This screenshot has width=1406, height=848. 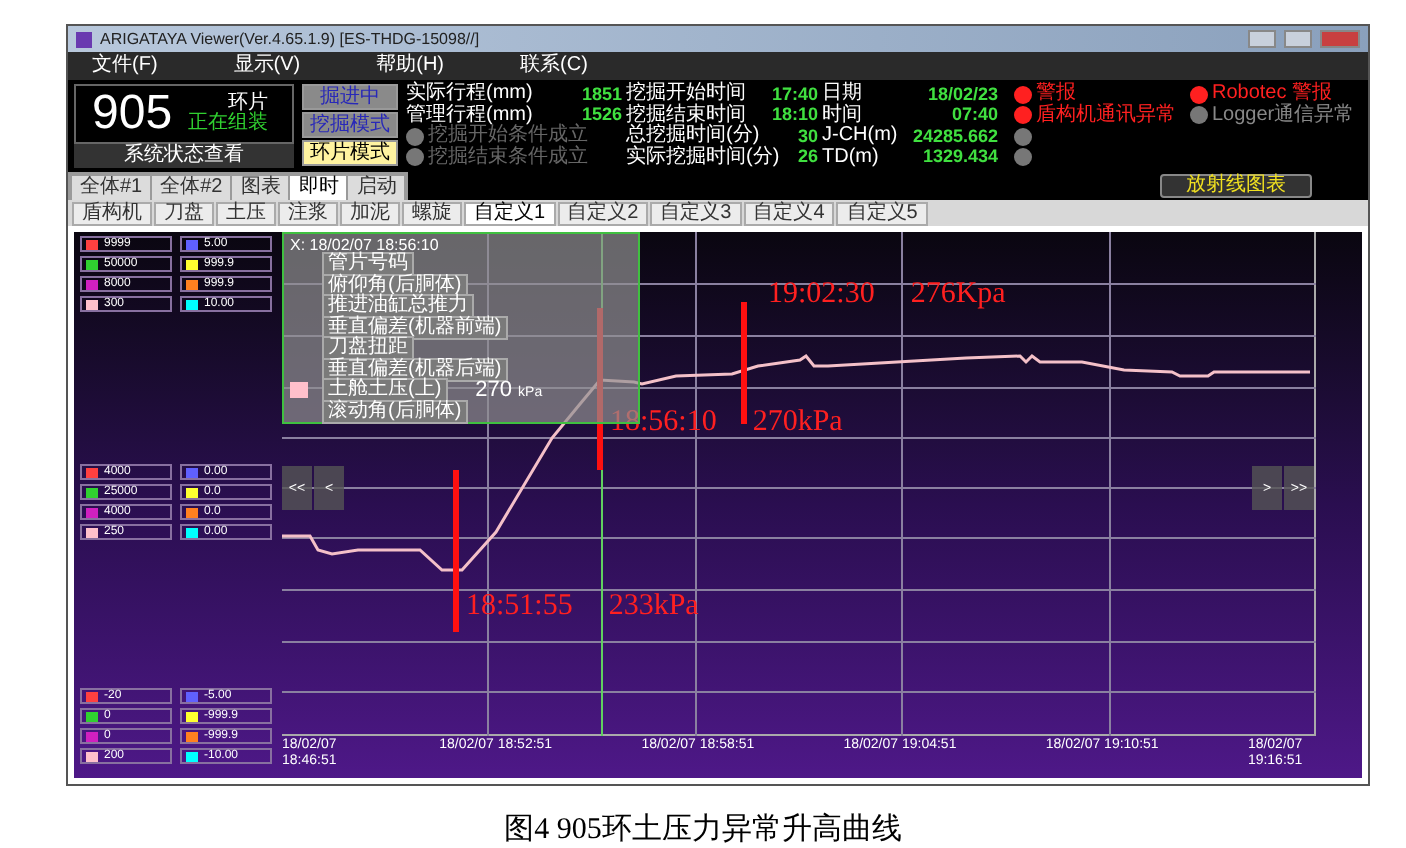 What do you see at coordinates (111, 188) in the screenshot?
I see `tab: 全体#1` at bounding box center [111, 188].